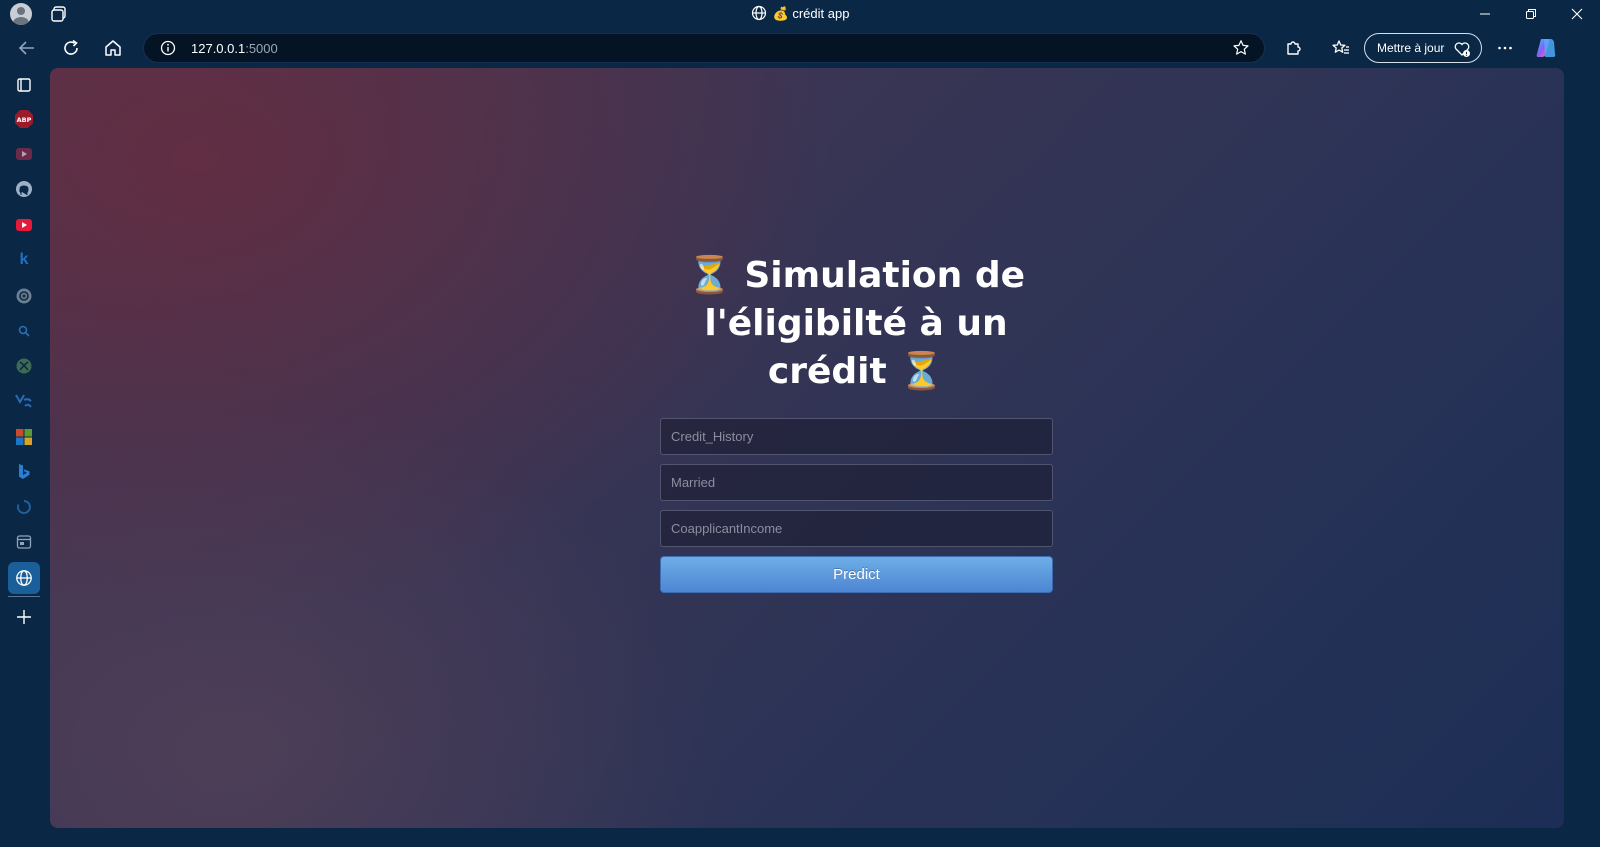 Image resolution: width=1600 pixels, height=847 pixels. I want to click on restore-button, so click(1531, 14).